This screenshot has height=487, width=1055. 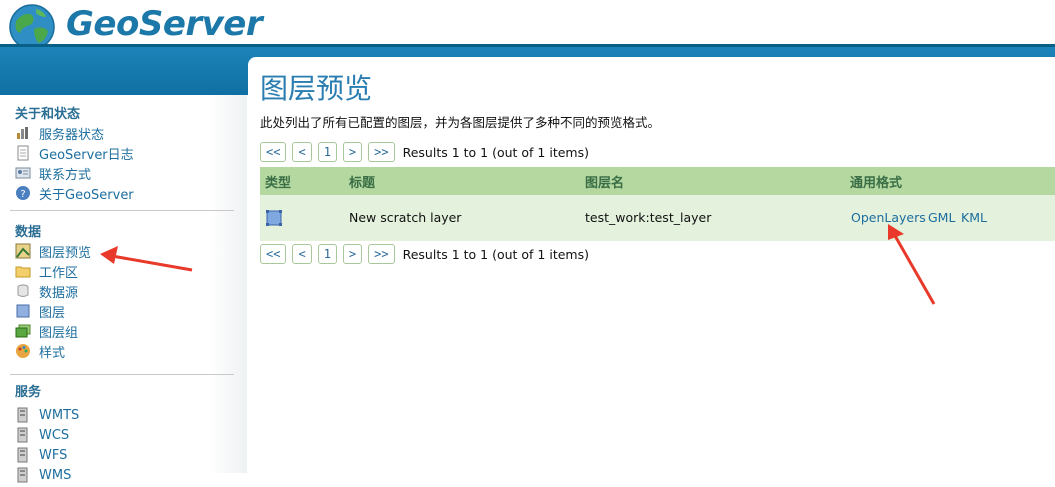 What do you see at coordinates (912, 264) in the screenshot?
I see `annotation-arrow-openlayers` at bounding box center [912, 264].